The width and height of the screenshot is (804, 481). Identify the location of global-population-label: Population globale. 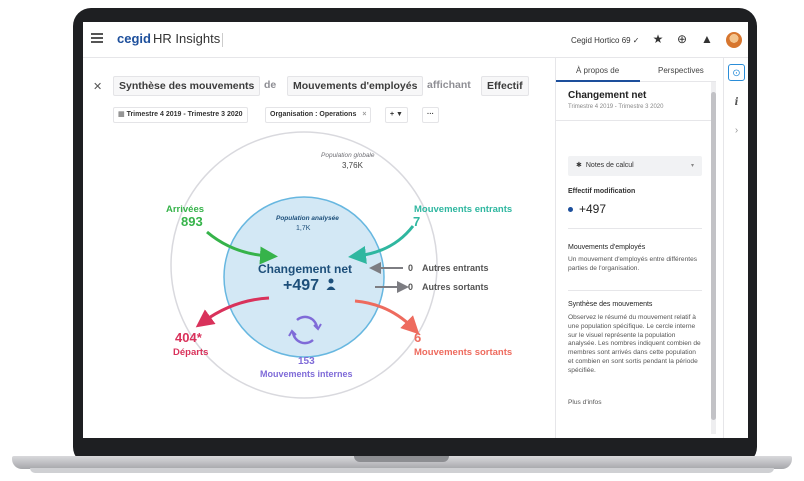
(348, 155).